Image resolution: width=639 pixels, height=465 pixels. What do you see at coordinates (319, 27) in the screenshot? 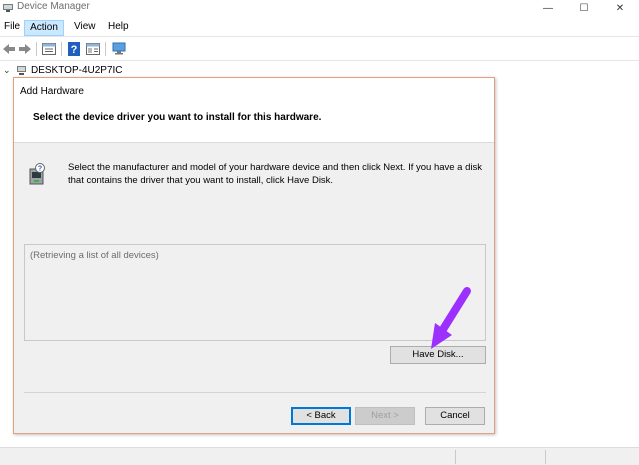
I see `menu-bar: File Action View Help` at bounding box center [319, 27].